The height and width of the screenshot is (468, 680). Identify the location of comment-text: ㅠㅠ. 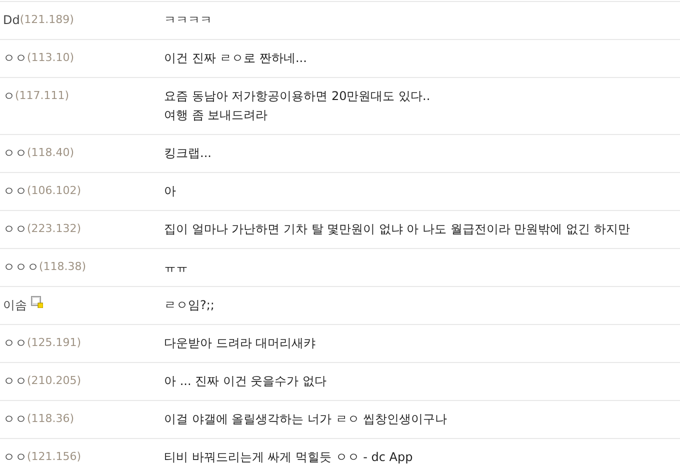
(176, 267).